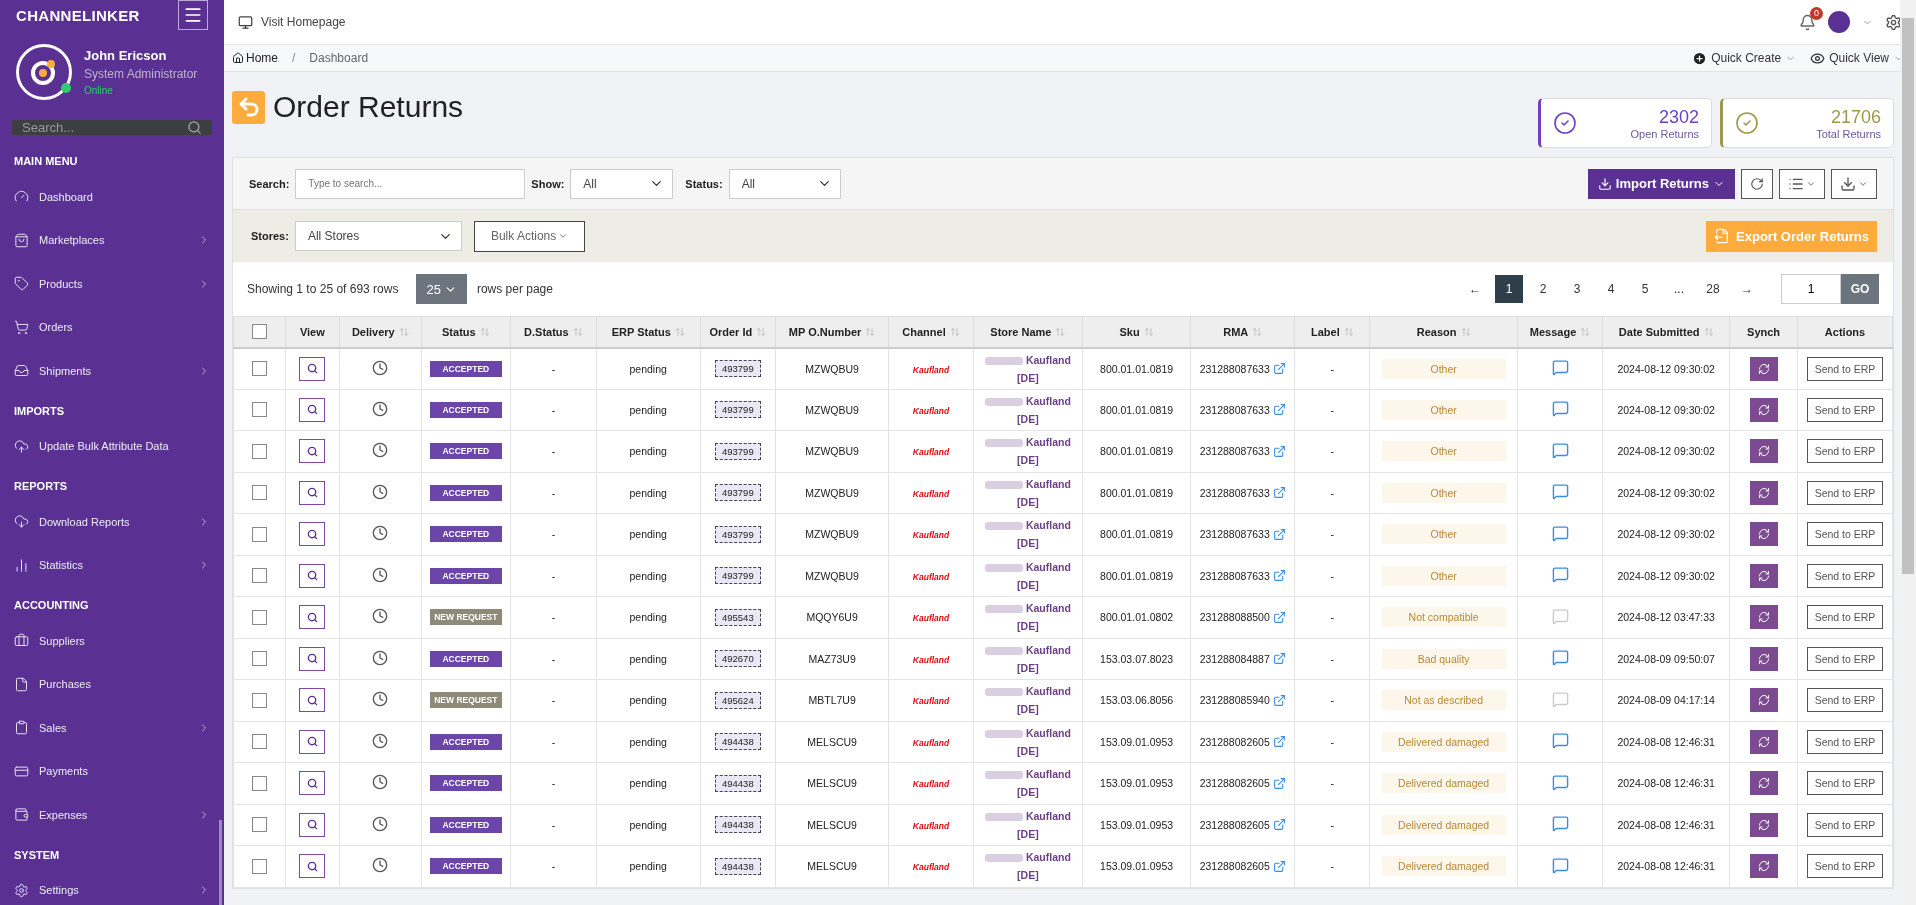 This screenshot has width=1916, height=905. Describe the element at coordinates (648, 332) in the screenshot. I see `column-header: ERP Status` at that location.